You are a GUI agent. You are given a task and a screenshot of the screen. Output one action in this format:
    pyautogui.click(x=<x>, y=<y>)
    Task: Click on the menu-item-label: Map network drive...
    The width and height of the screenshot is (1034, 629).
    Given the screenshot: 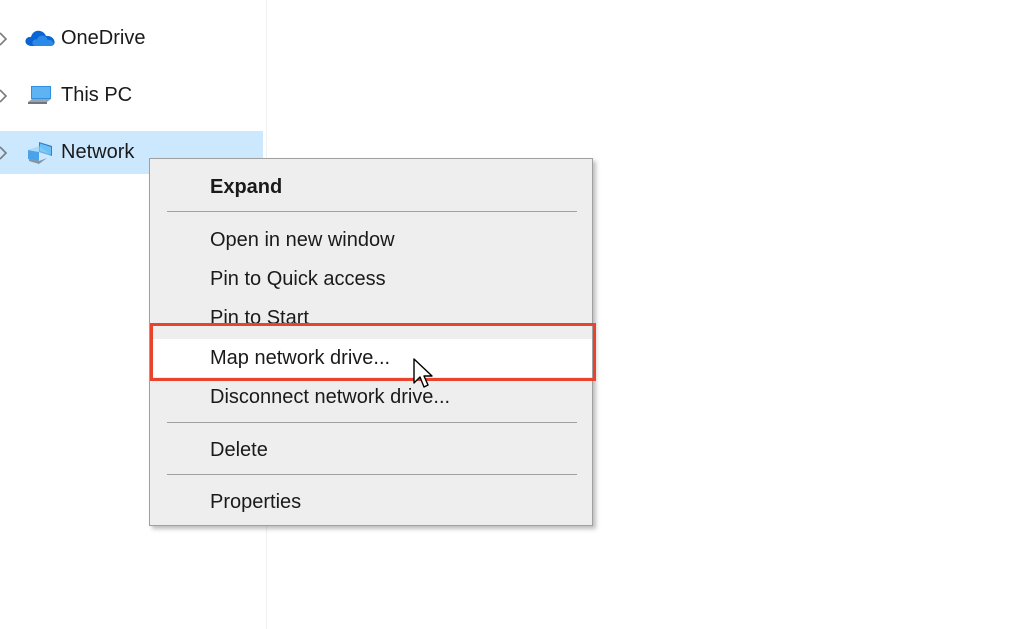 What is the action you would take?
    pyautogui.click(x=300, y=357)
    